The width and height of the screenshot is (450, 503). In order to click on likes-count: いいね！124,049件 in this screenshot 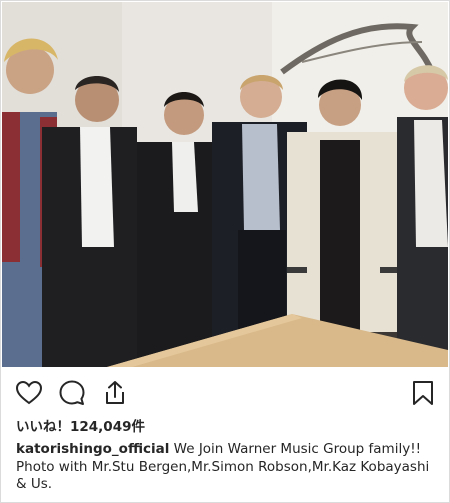, I will do `click(80, 425)`.